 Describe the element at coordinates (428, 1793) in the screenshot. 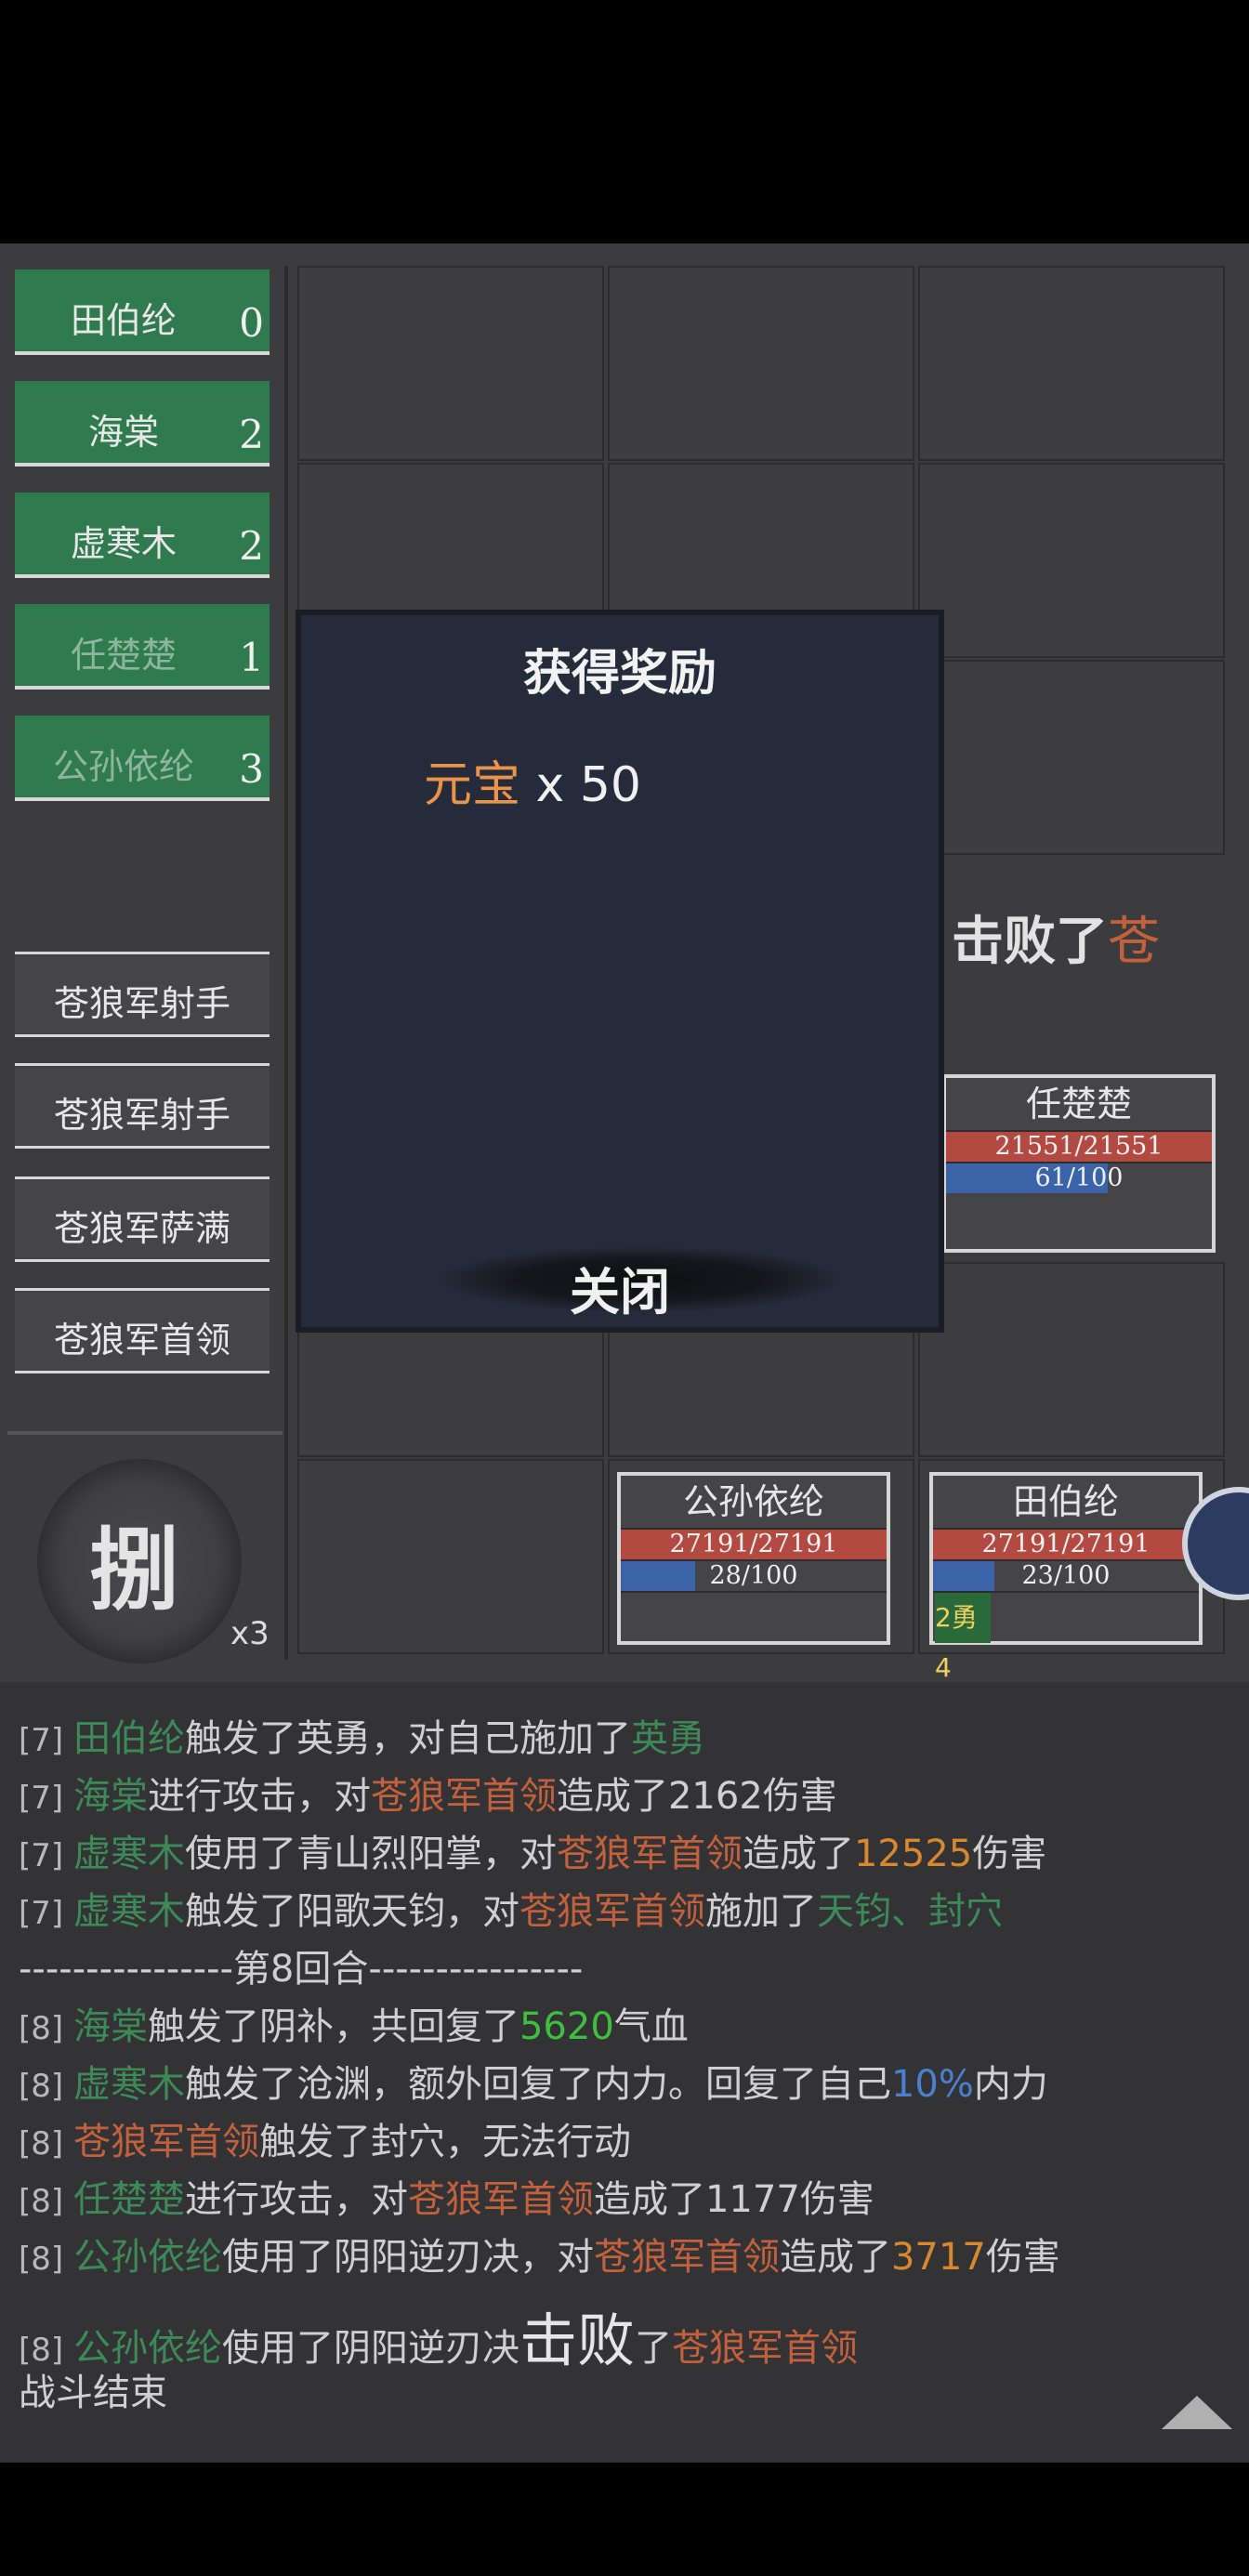

I see `log-line: [7] 海棠进行攻击，对苍狼军首领造成了2162伤害` at that location.